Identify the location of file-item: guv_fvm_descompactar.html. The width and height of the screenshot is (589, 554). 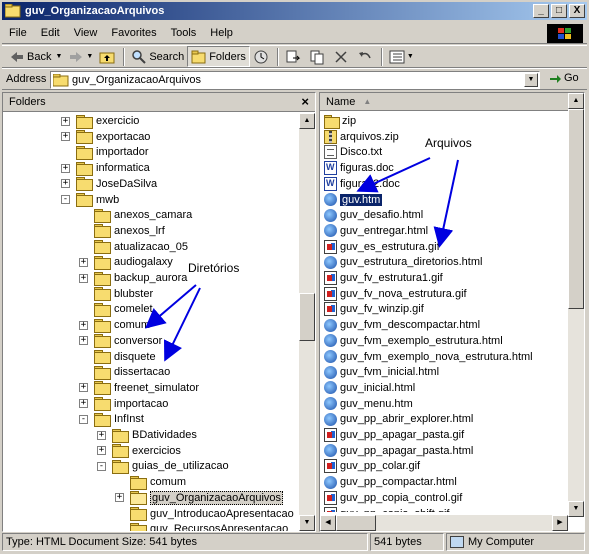
(402, 325).